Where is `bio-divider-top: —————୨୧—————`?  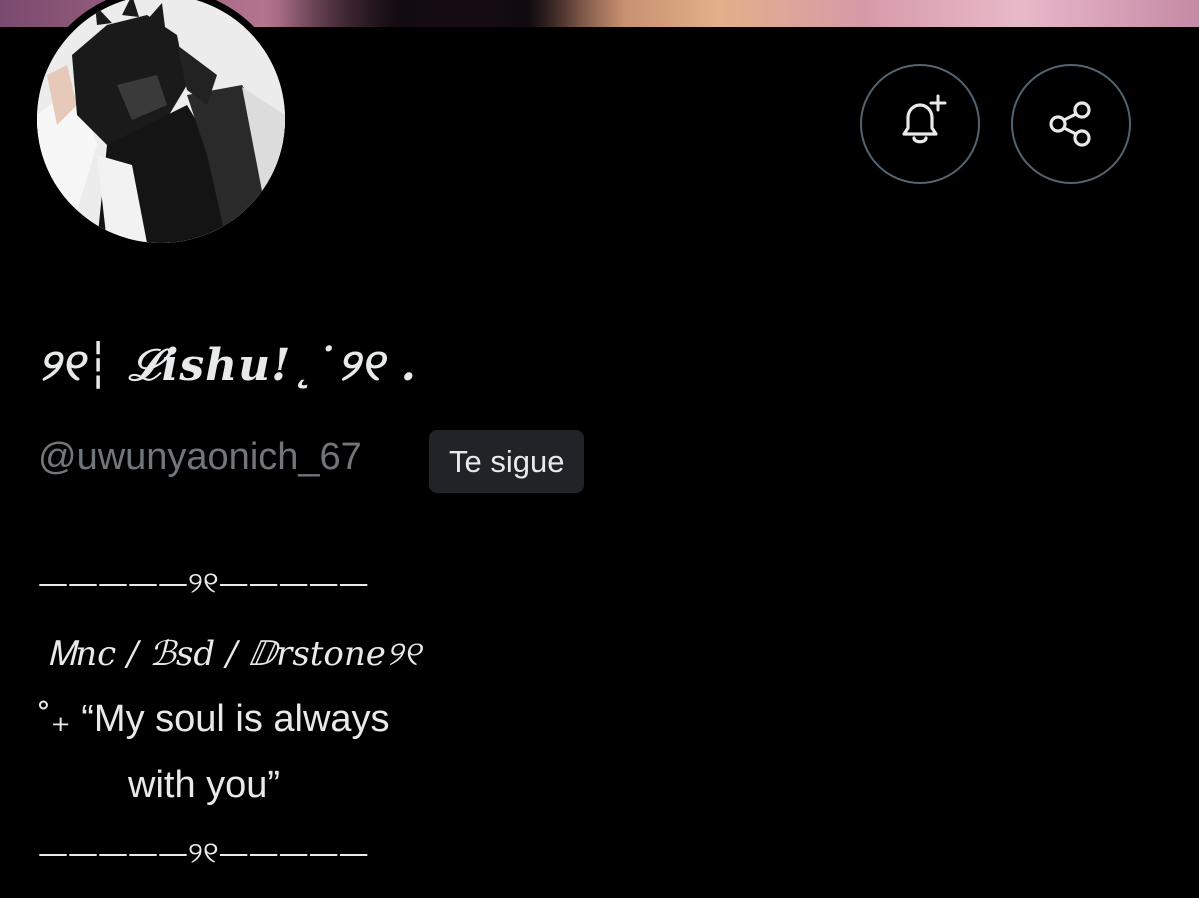 bio-divider-top: —————୨୧————— is located at coordinates (203, 583).